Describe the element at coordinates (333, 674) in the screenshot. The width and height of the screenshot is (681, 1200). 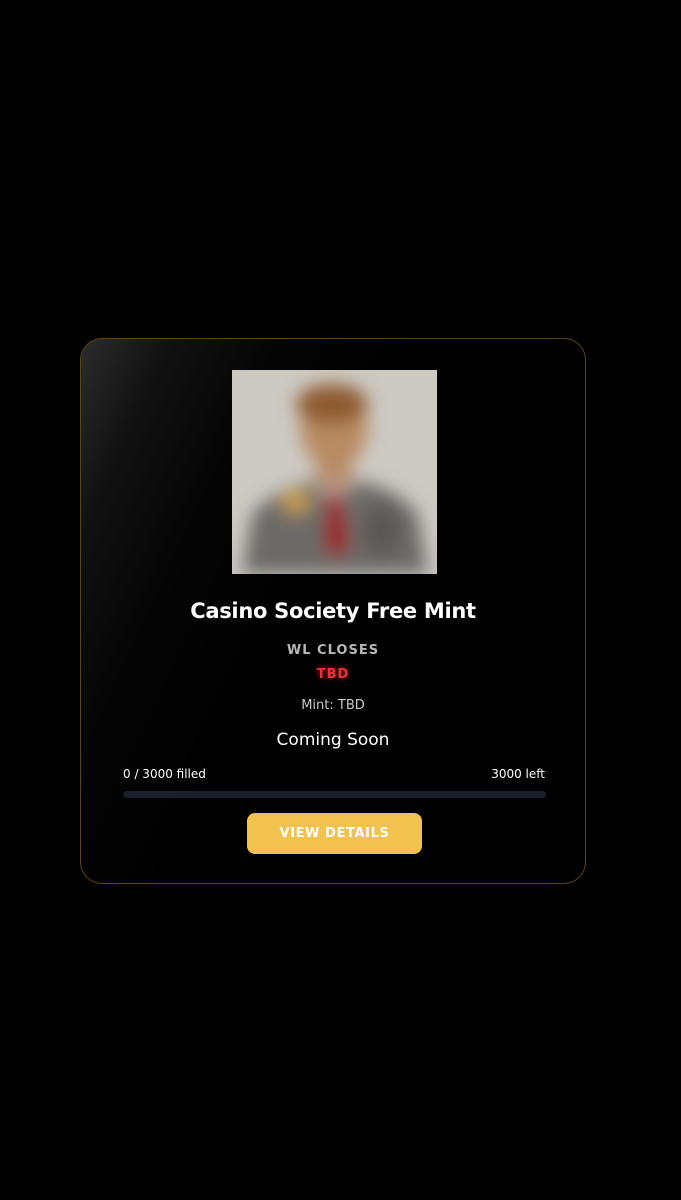
I see `wl-closes-value: TBD` at that location.